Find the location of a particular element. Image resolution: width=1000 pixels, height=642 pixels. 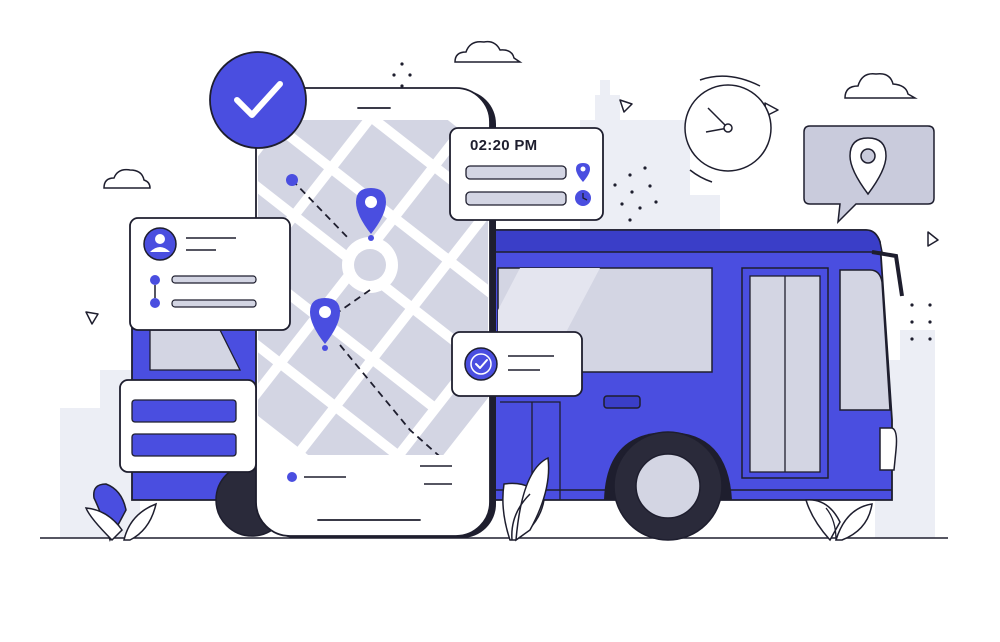

ticket-form-card is located at coordinates (188, 426).